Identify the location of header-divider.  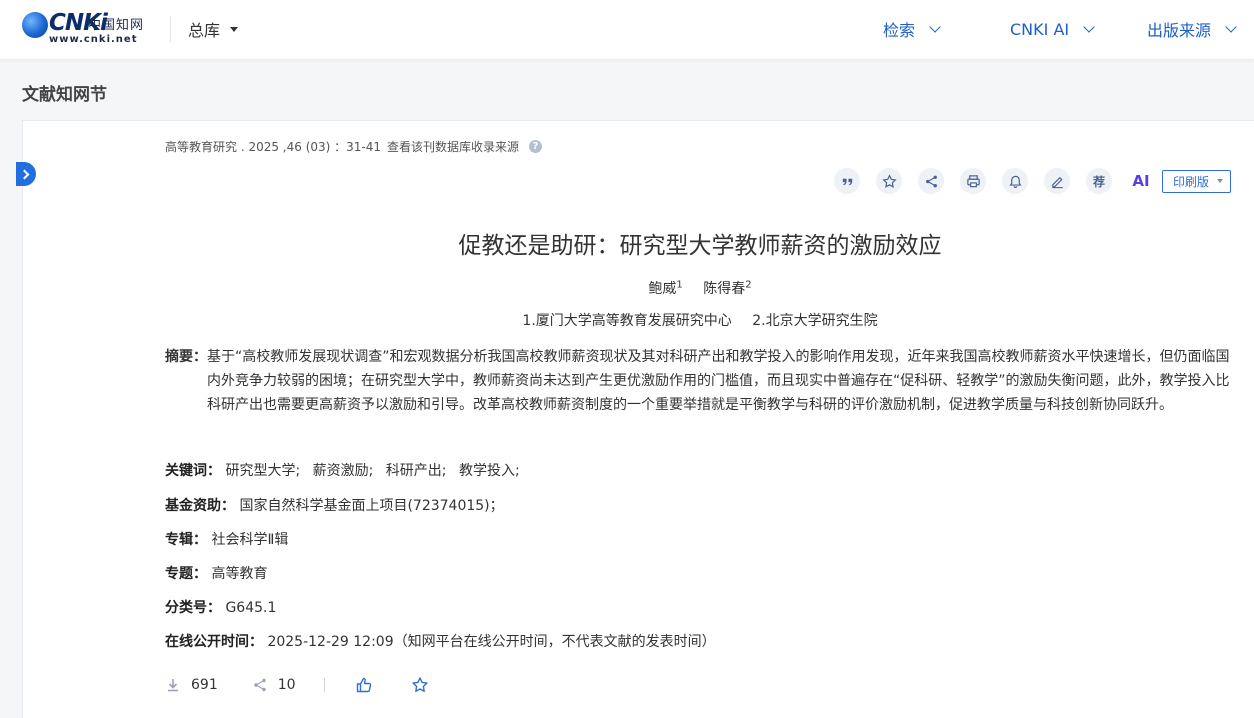
(170, 29).